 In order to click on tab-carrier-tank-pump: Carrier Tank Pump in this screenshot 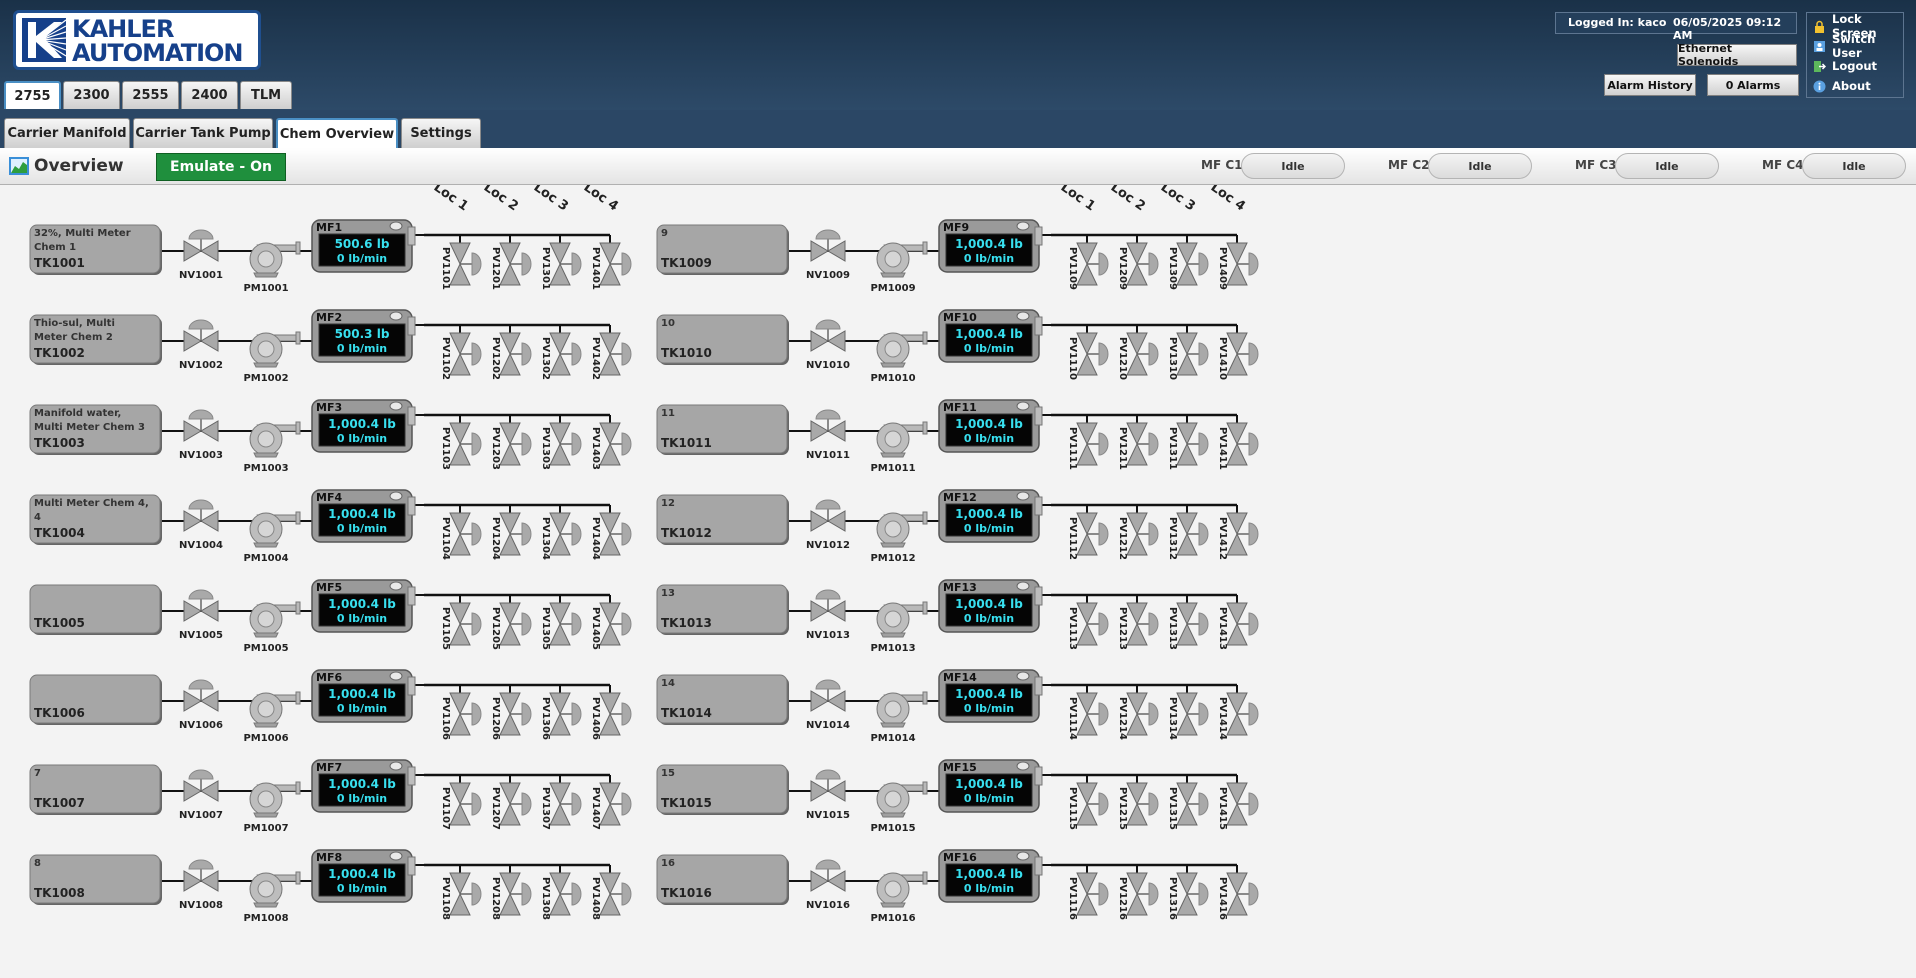, I will do `click(203, 133)`.